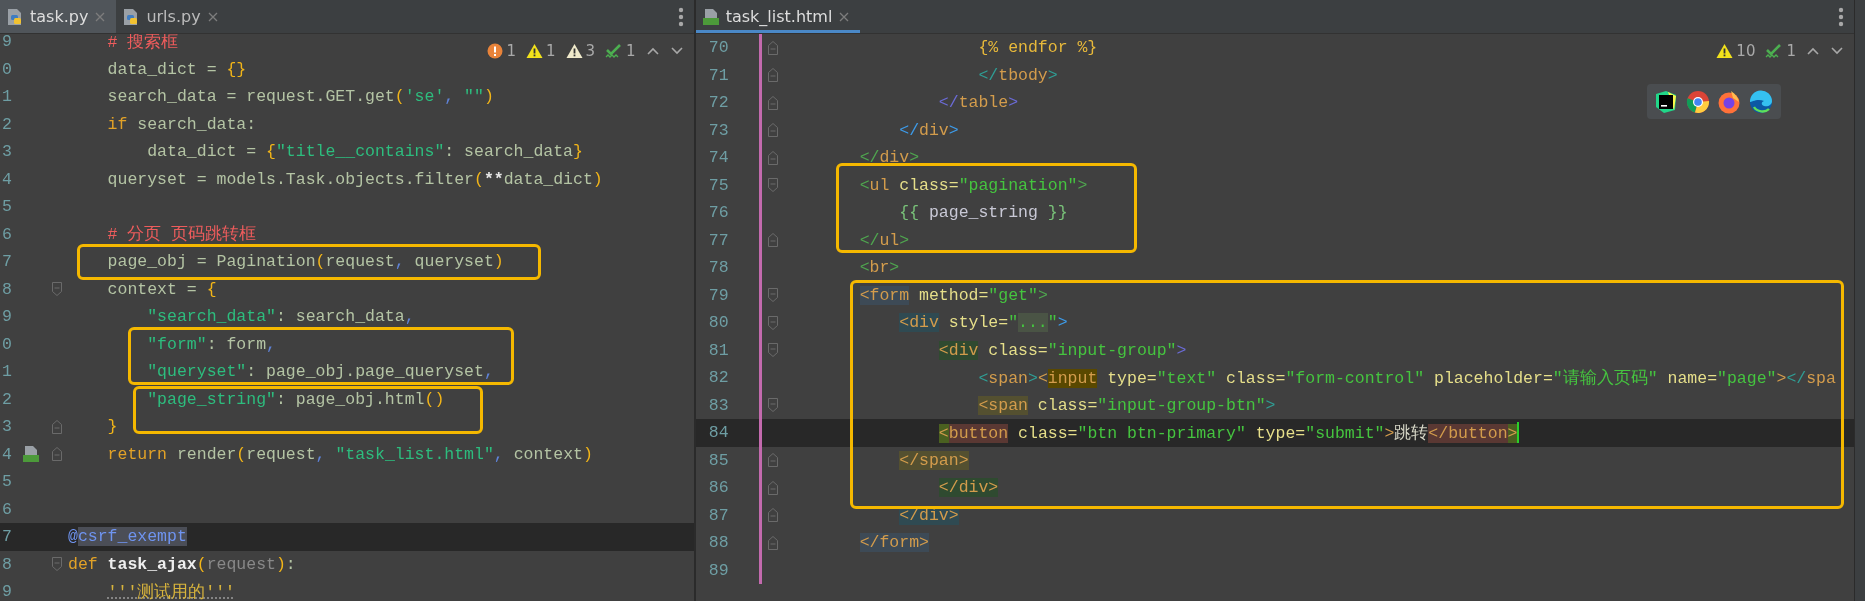 This screenshot has width=1865, height=601. Describe the element at coordinates (365, 152) in the screenshot. I see `code-line: data_dict = {"title__contains": search_data}` at that location.